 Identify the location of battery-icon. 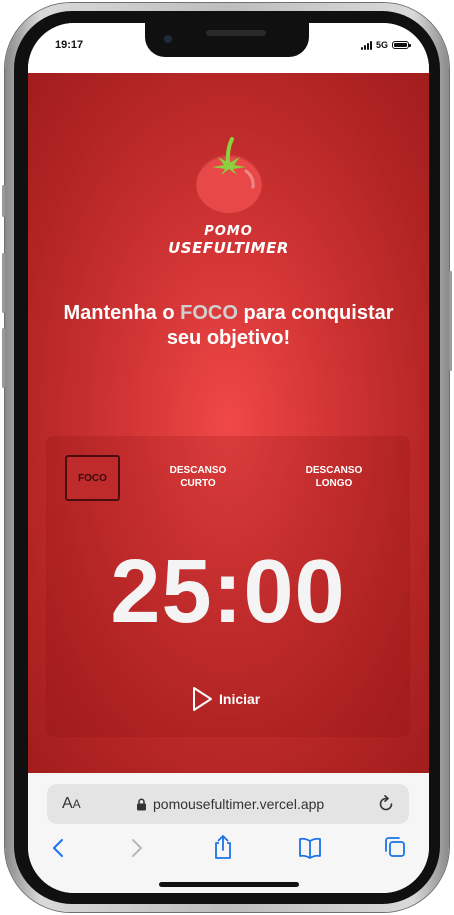
(401, 45).